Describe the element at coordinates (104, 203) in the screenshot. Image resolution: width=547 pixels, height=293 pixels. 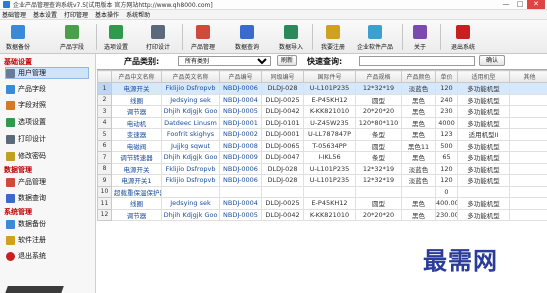
I see `cell-row-number: 11` at that location.